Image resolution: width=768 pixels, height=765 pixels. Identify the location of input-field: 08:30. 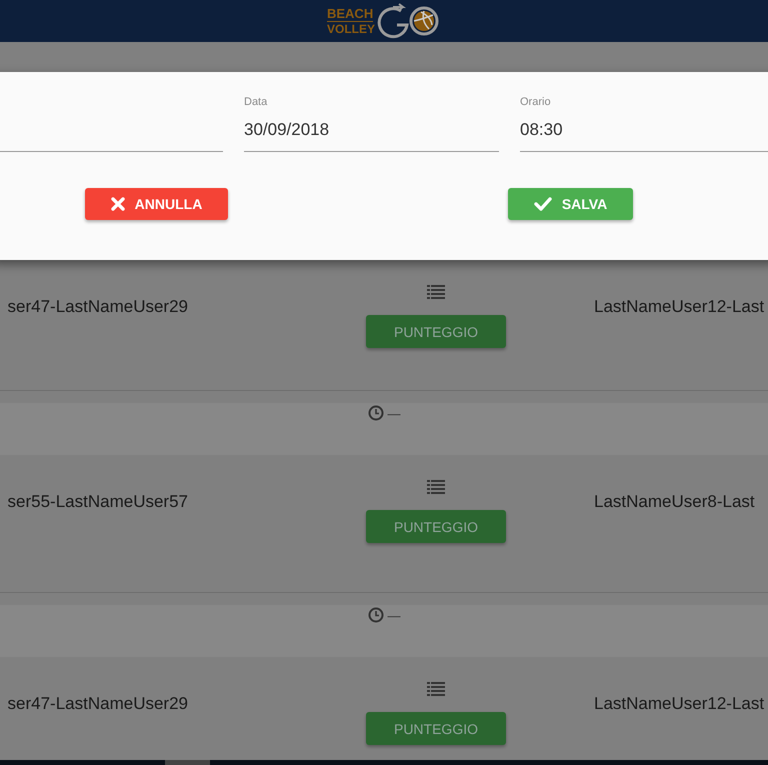
(541, 130).